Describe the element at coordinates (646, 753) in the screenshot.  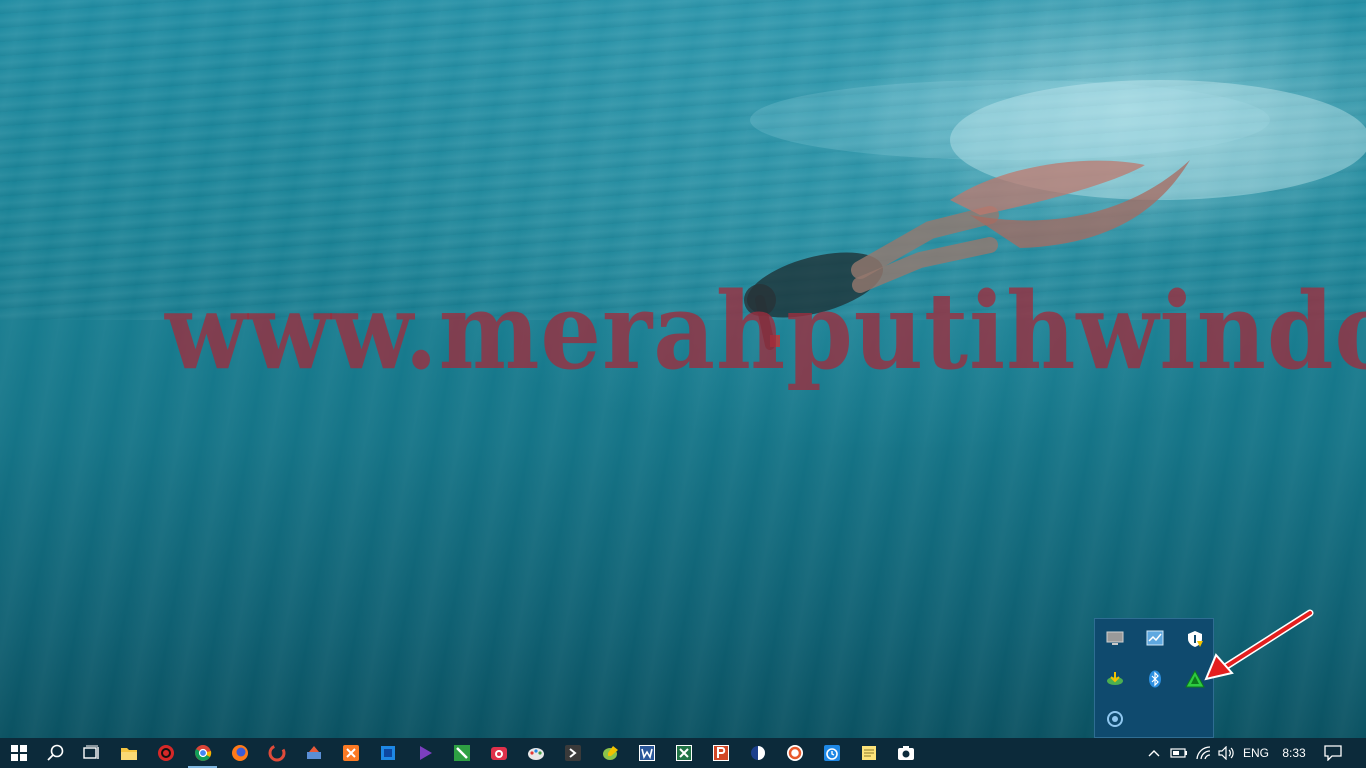
I see `word-icon` at that location.